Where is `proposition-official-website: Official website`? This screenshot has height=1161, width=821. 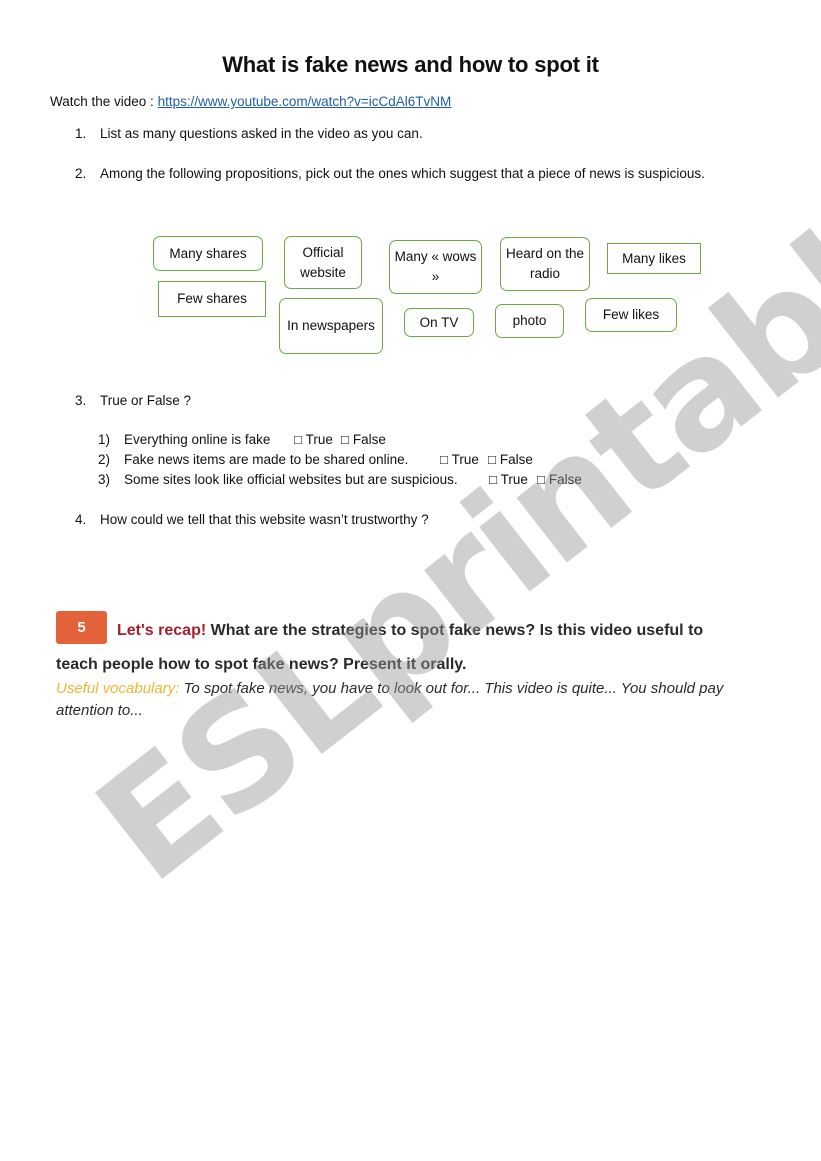
proposition-official-website: Official website is located at coordinates (323, 262).